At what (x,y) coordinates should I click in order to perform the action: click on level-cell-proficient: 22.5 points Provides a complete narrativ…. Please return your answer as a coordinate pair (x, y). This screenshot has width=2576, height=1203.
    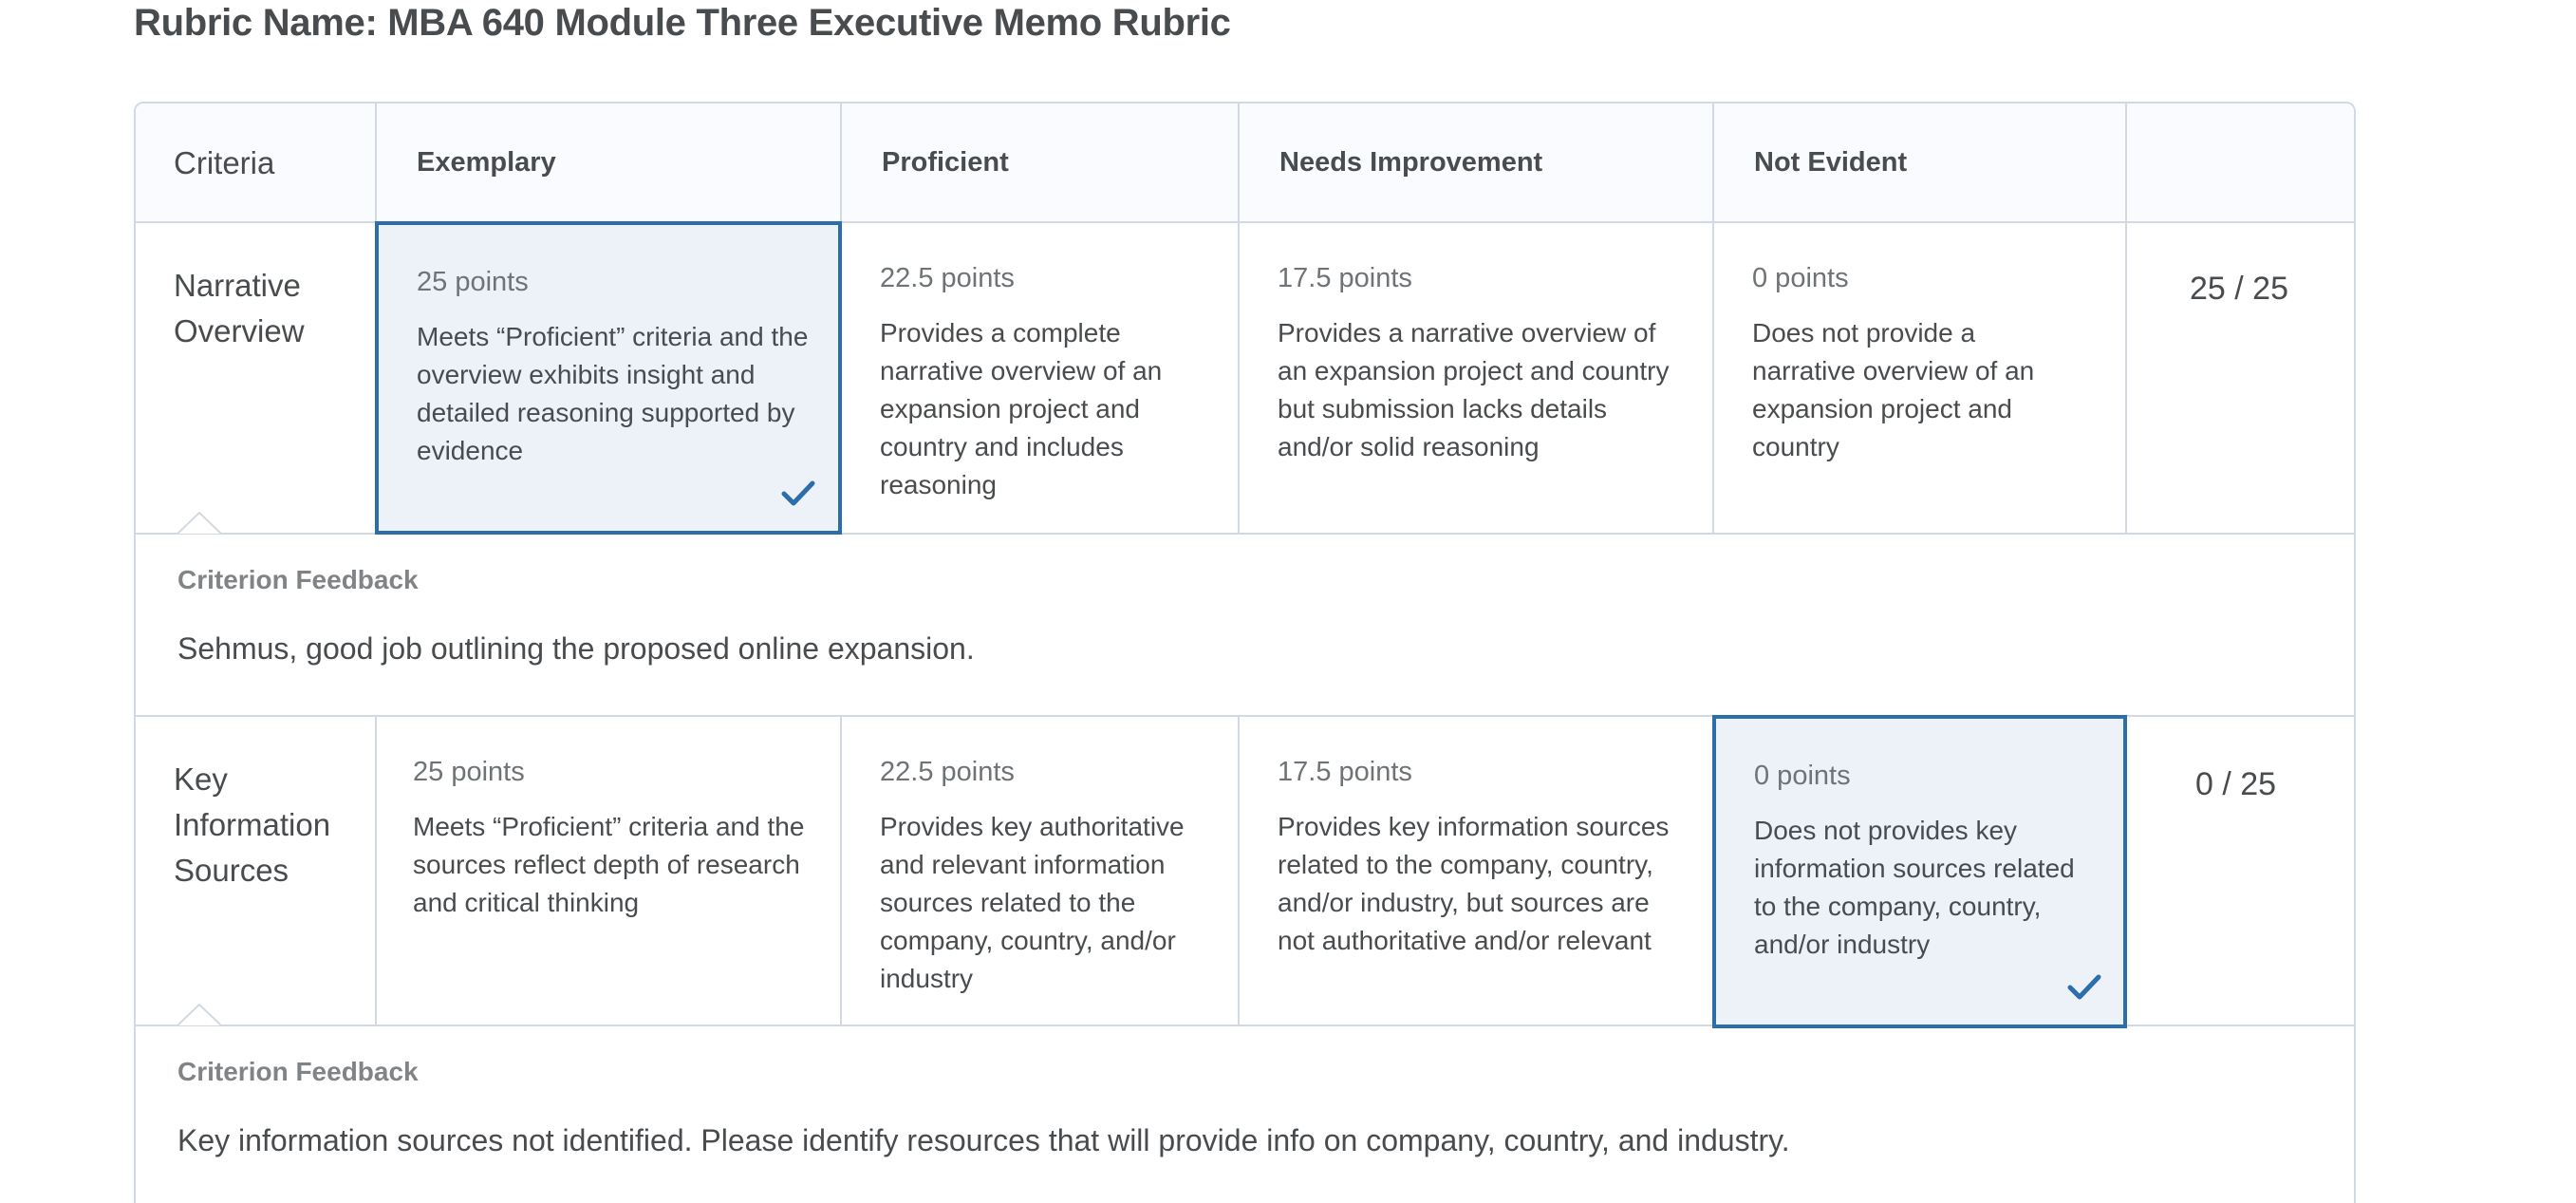
    Looking at the image, I should click on (1040, 378).